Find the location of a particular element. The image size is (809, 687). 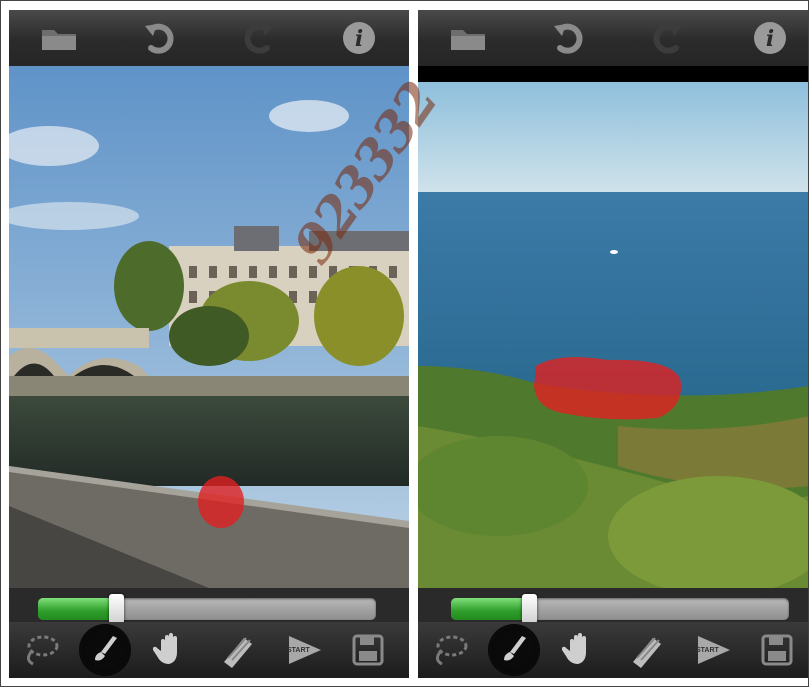

folder-icon is located at coordinates (59, 38).